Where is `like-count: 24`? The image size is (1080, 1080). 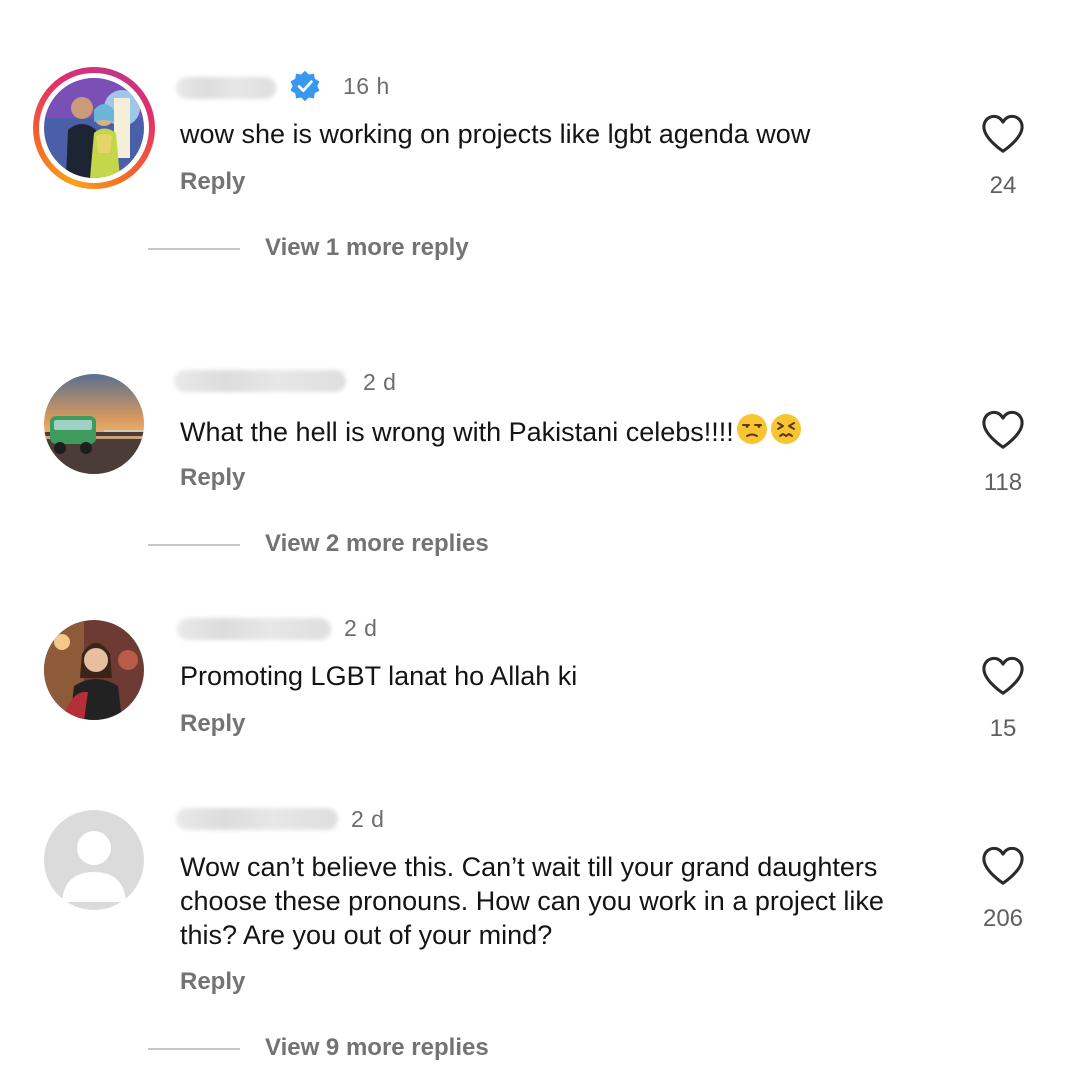
like-count: 24 is located at coordinates (1003, 185).